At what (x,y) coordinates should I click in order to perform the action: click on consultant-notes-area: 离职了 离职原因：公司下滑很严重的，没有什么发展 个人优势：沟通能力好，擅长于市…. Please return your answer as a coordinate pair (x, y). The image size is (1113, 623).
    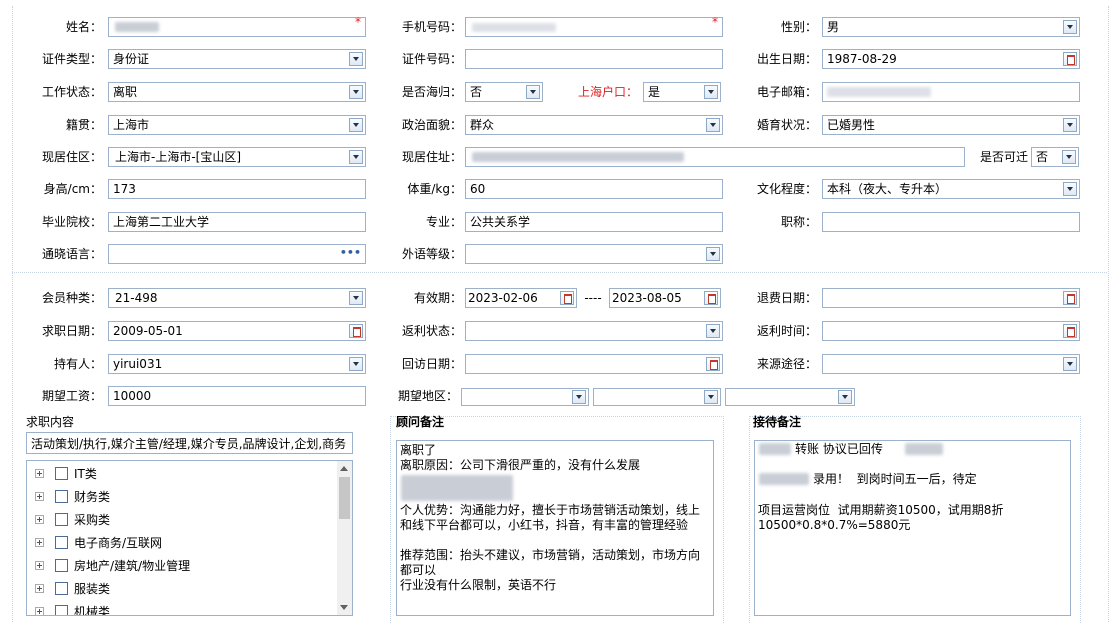
    Looking at the image, I should click on (555, 528).